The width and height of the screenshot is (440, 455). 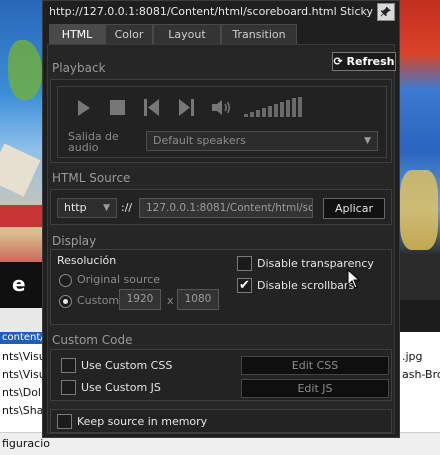 I want to click on skip-forward-icon, so click(x=186, y=107).